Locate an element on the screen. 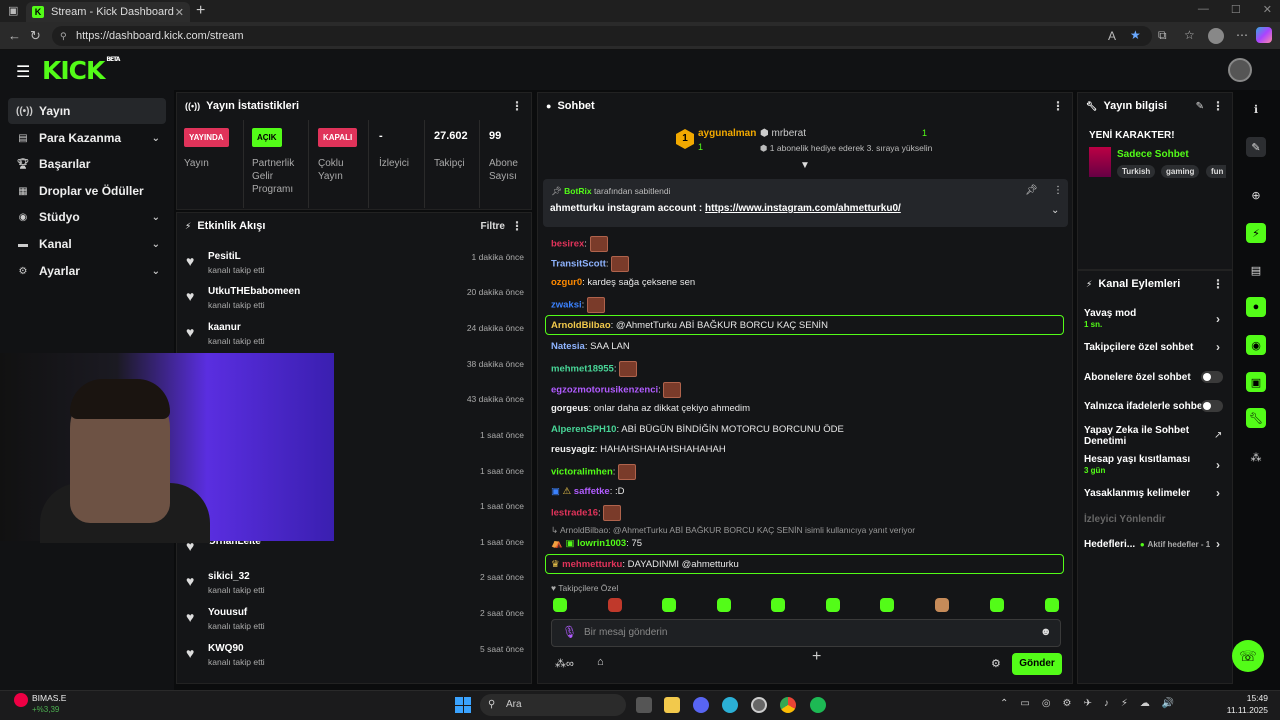  sidebar-item-para-kazanma: ▤ Para Kazanma ⌄ is located at coordinates (87, 138).